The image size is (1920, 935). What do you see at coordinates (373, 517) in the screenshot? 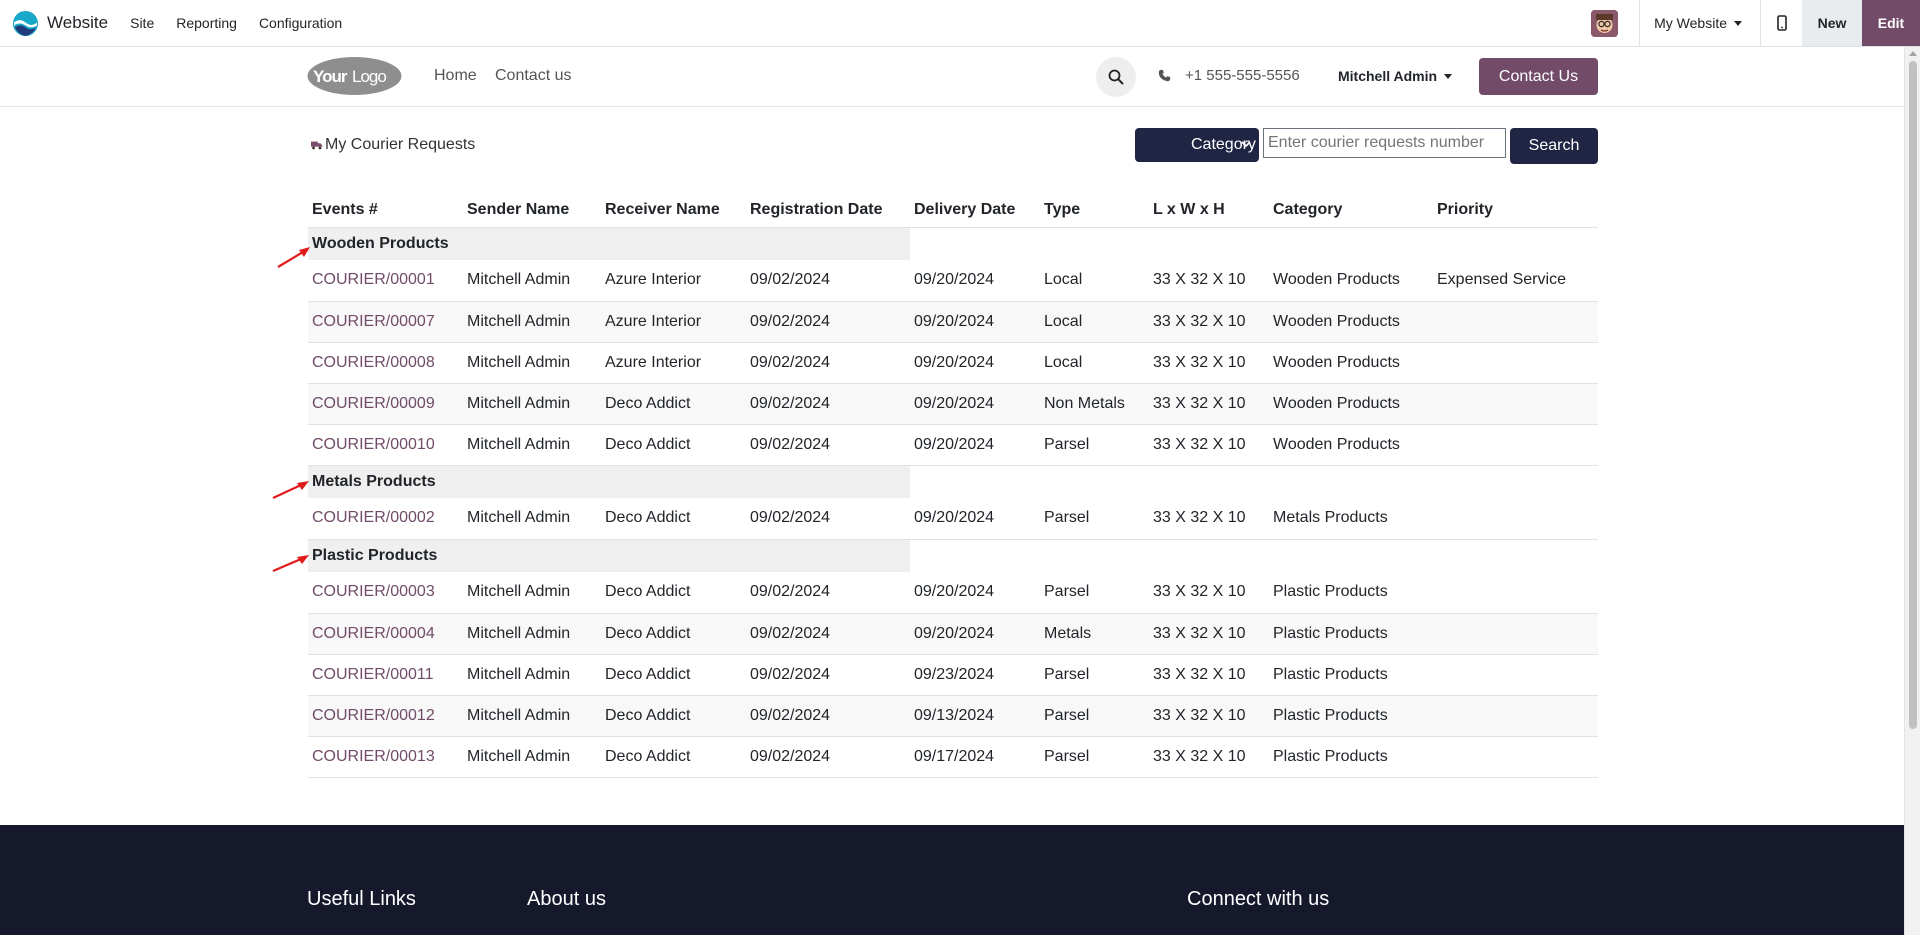
I see `request-ref-link: COURIER/00002` at bounding box center [373, 517].